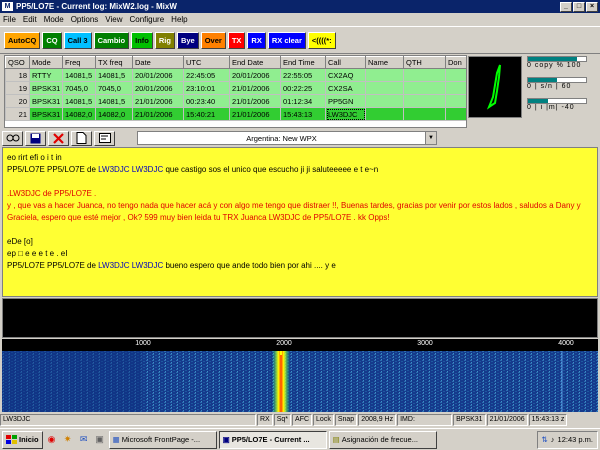  Describe the element at coordinates (52, 40) in the screenshot. I see `macro-button-cq: CQ` at that location.